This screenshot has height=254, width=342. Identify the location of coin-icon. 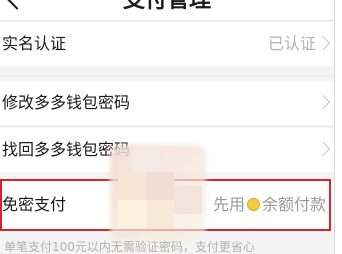
(253, 204).